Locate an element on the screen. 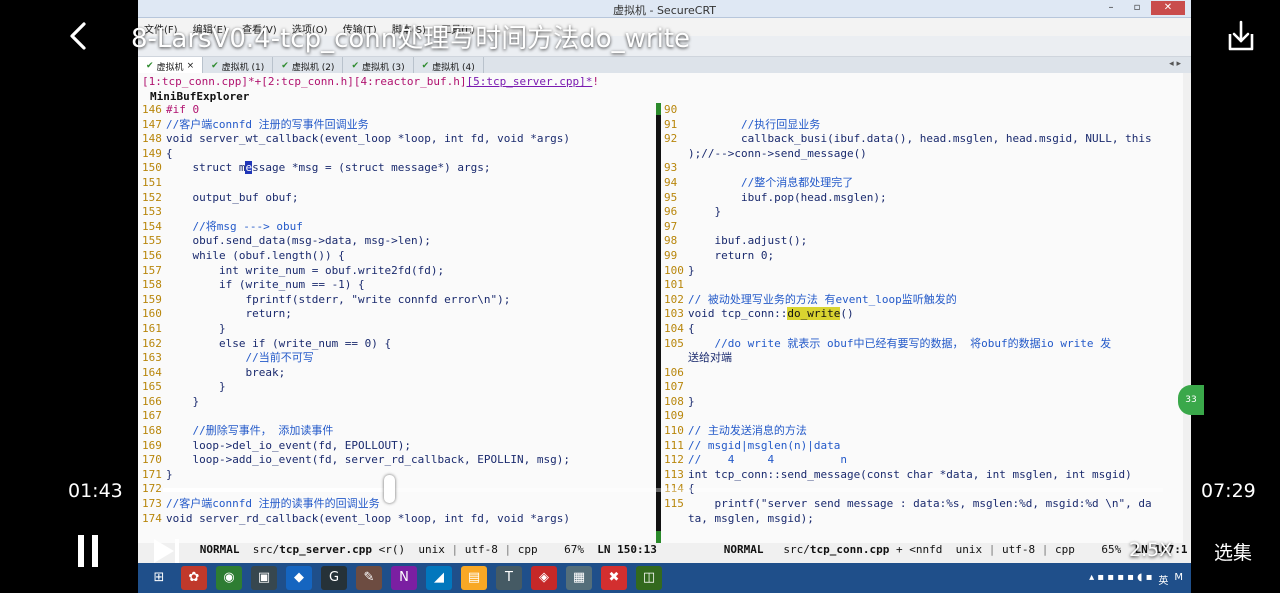  next-episode-icon is located at coordinates (167, 551).